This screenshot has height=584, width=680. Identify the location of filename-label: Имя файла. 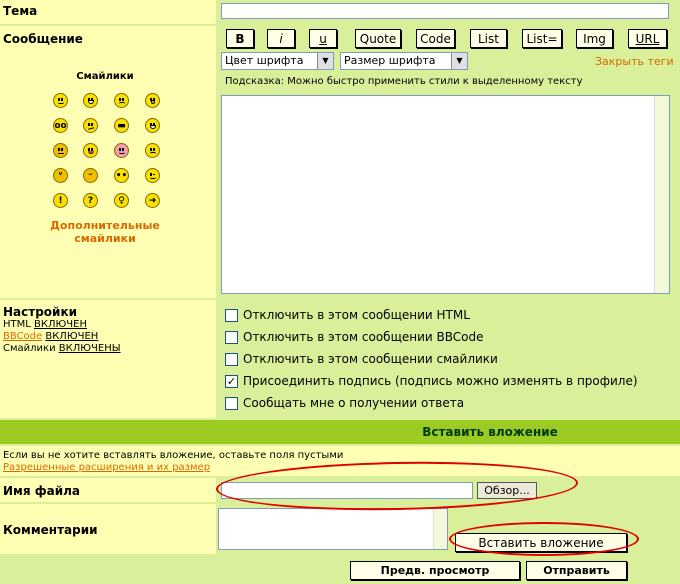
(42, 491).